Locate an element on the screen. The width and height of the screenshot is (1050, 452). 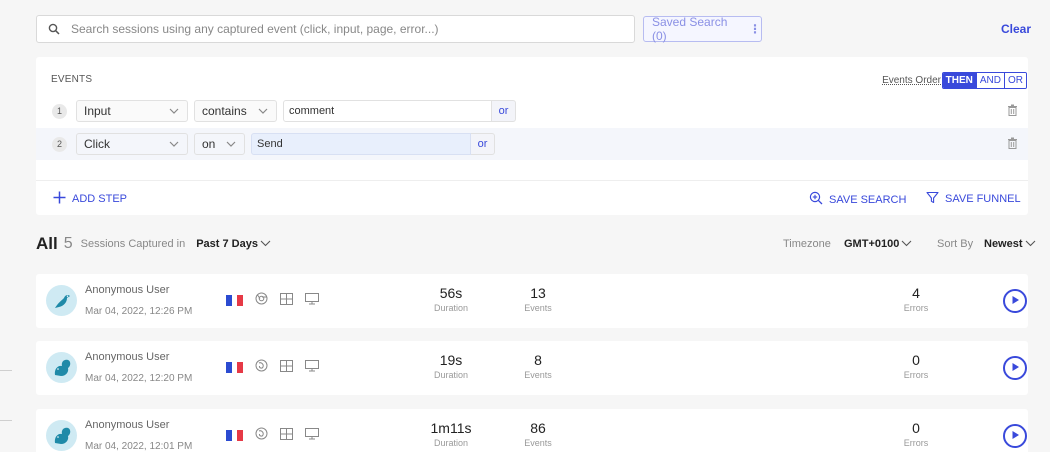
panel-divider is located at coordinates (532, 180).